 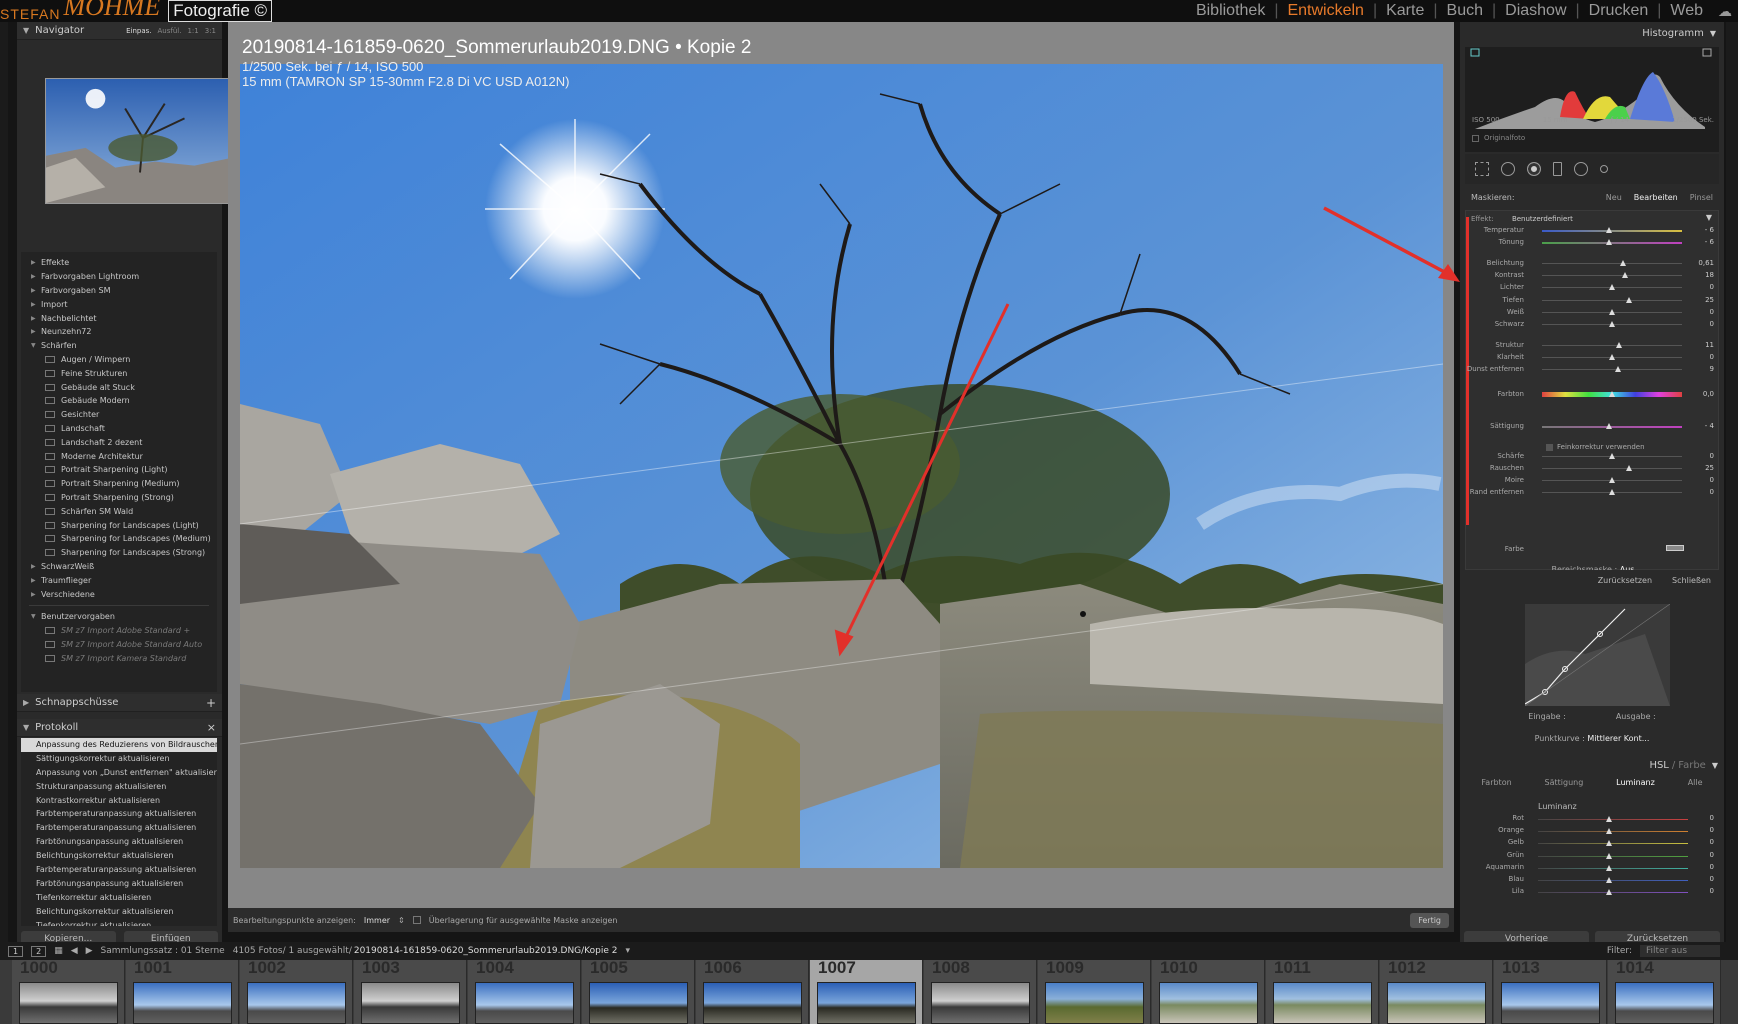 I want to click on filmstrip-thumbnail: 1013, so click(x=1550, y=992).